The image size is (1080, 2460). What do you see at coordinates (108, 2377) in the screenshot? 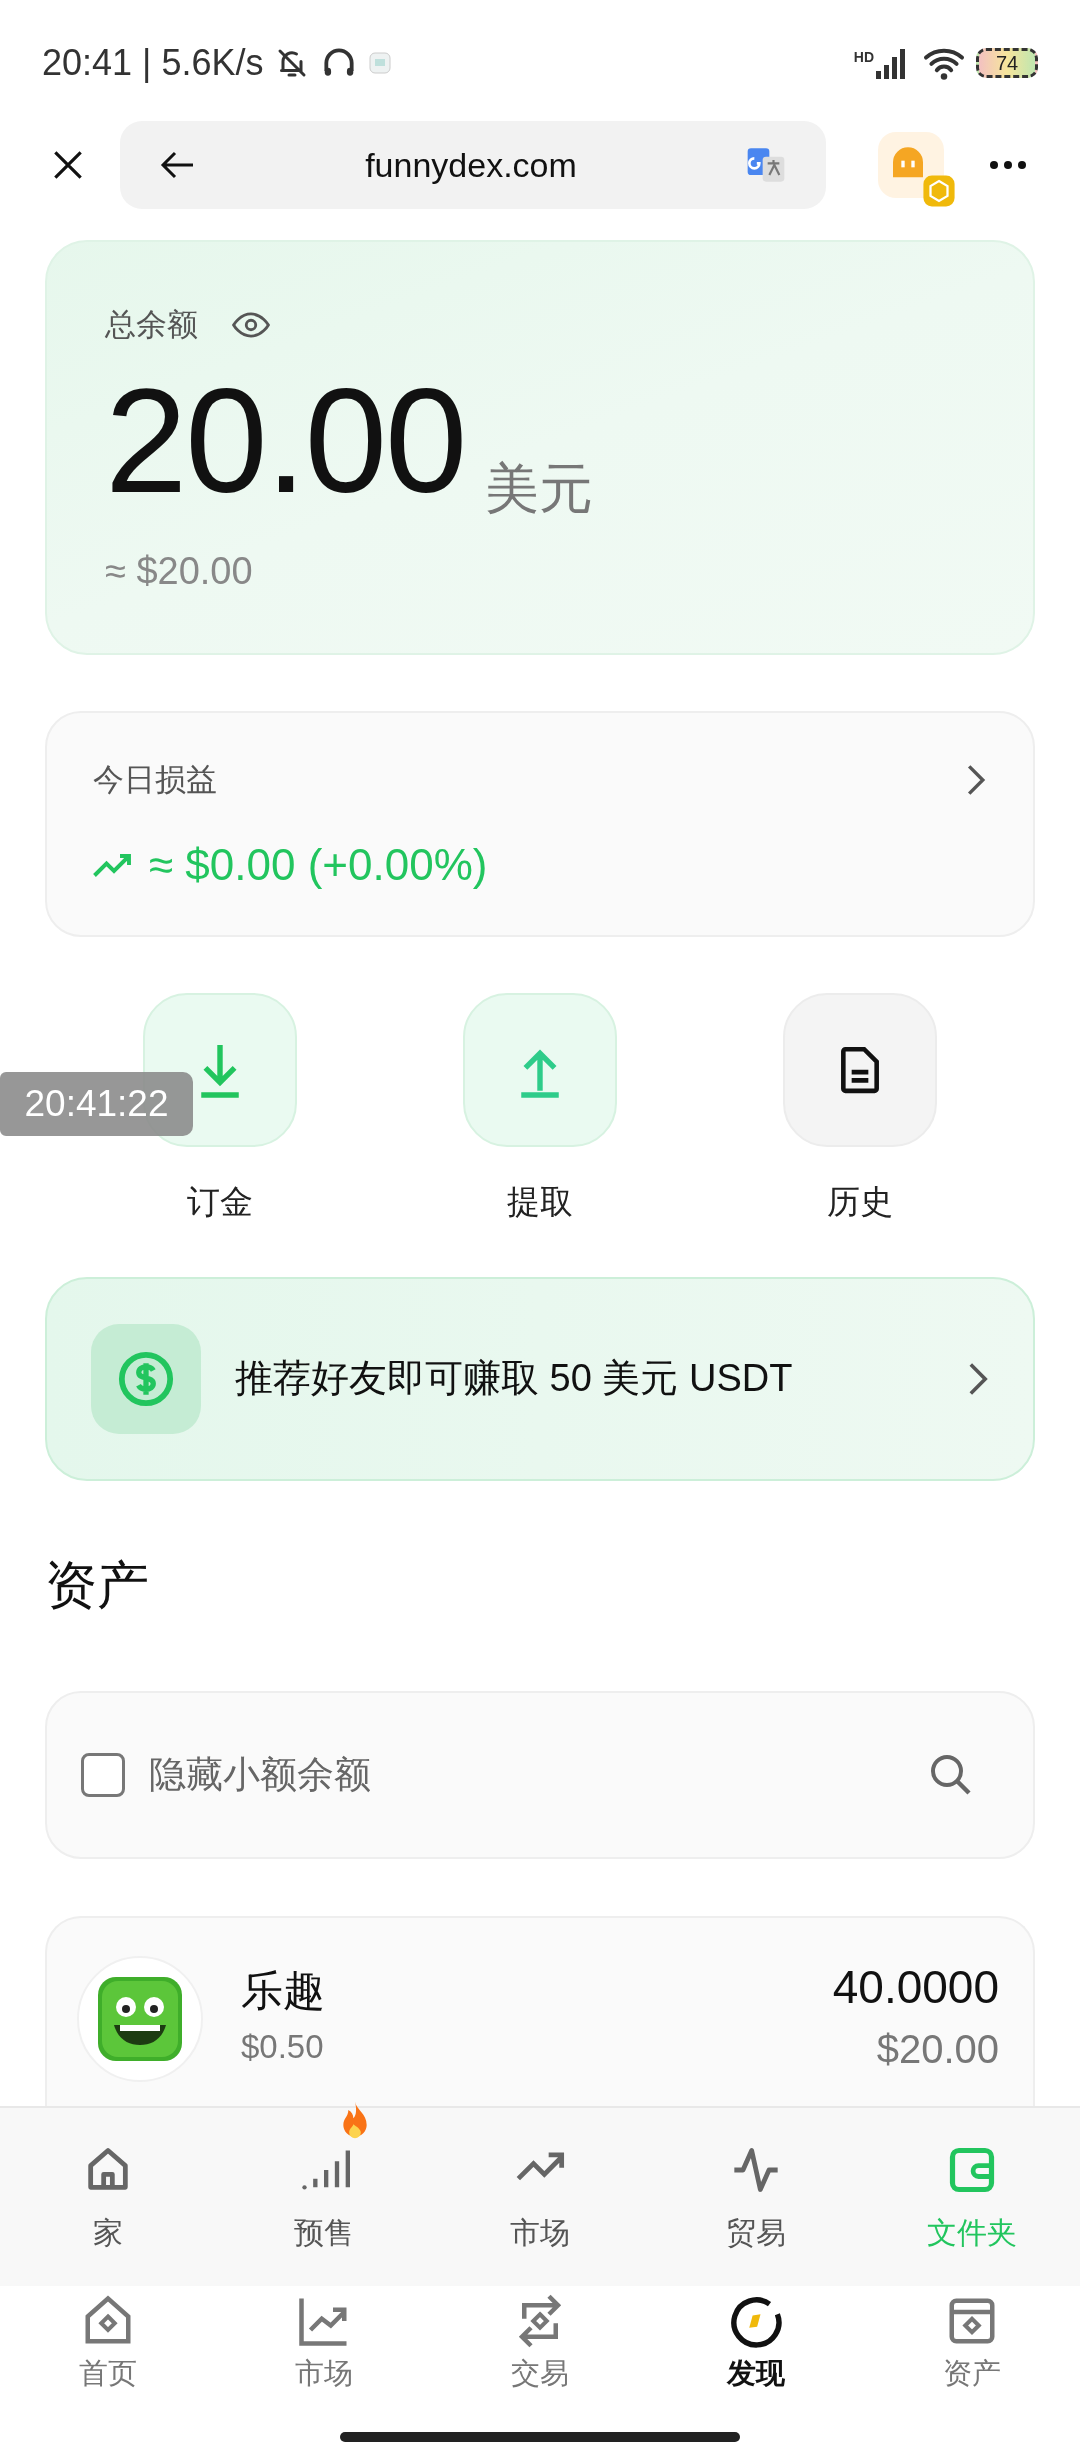
I see `app-tab: 首页` at bounding box center [108, 2377].